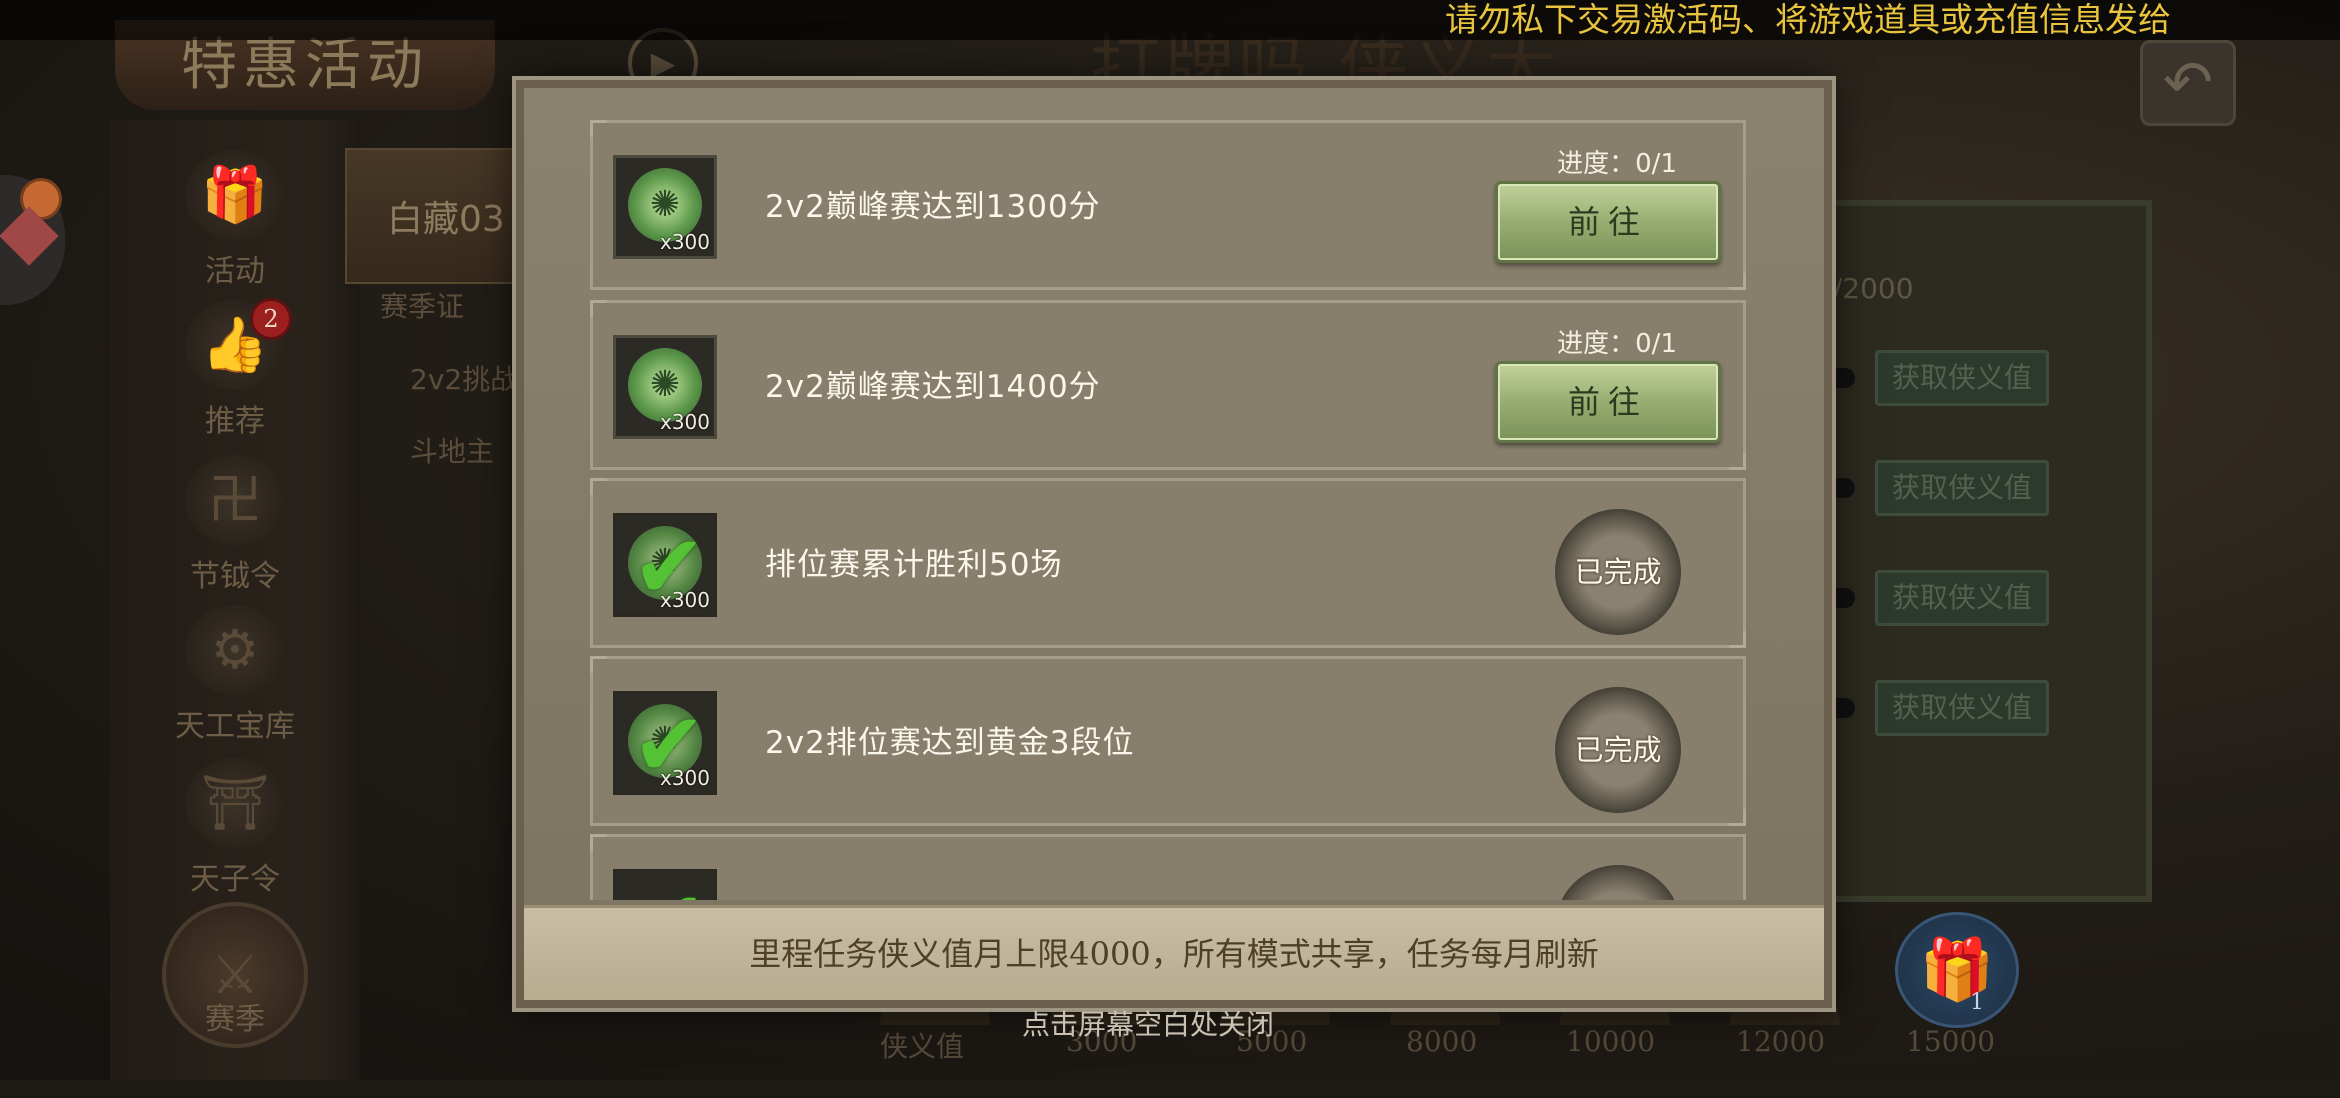 The image size is (2340, 1098). What do you see at coordinates (1977, 1002) in the screenshot?
I see `gift-count: 1` at bounding box center [1977, 1002].